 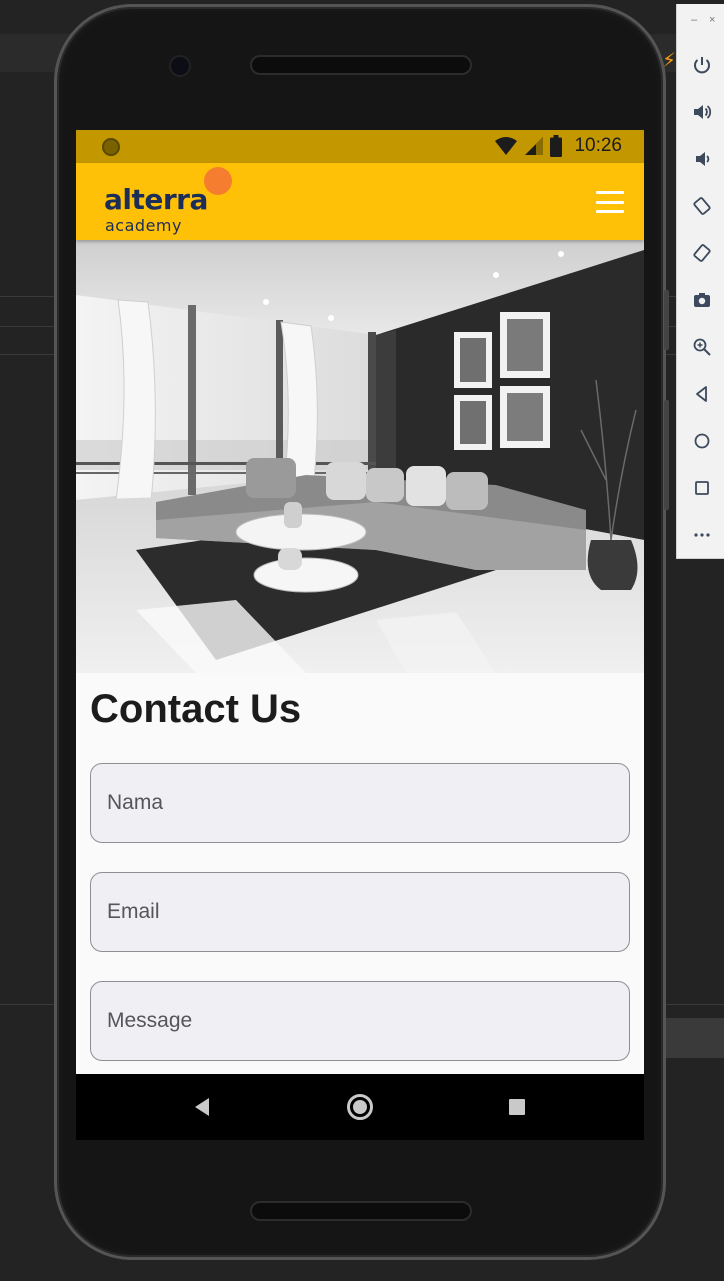 I want to click on battery-icon, so click(x=556, y=146).